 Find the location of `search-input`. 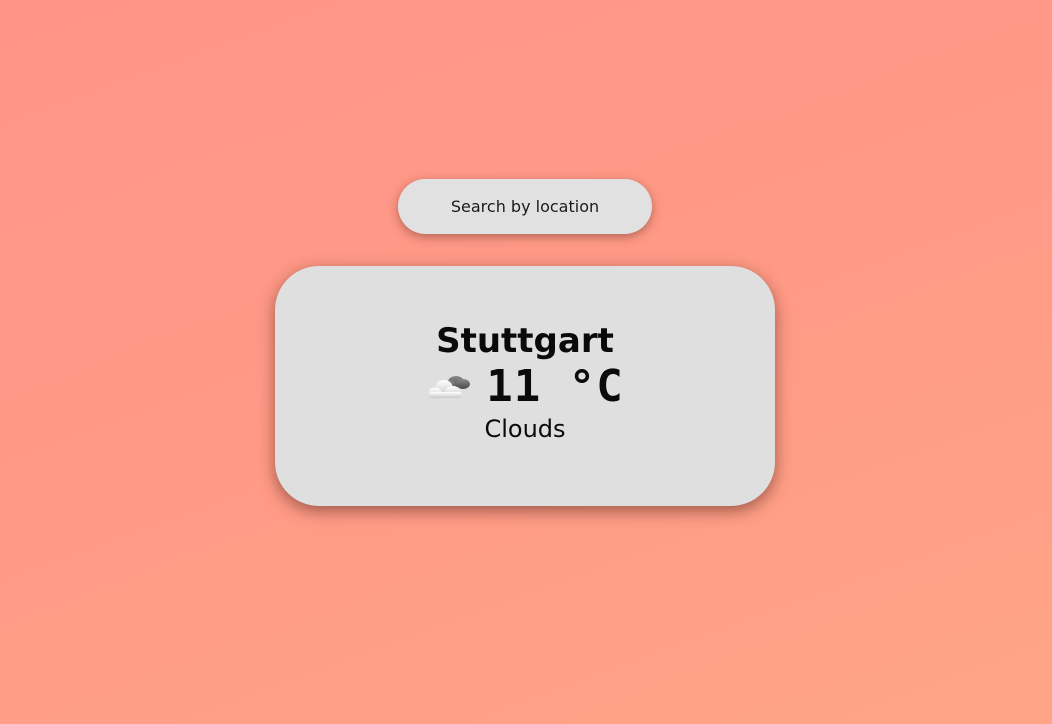

search-input is located at coordinates (525, 206).